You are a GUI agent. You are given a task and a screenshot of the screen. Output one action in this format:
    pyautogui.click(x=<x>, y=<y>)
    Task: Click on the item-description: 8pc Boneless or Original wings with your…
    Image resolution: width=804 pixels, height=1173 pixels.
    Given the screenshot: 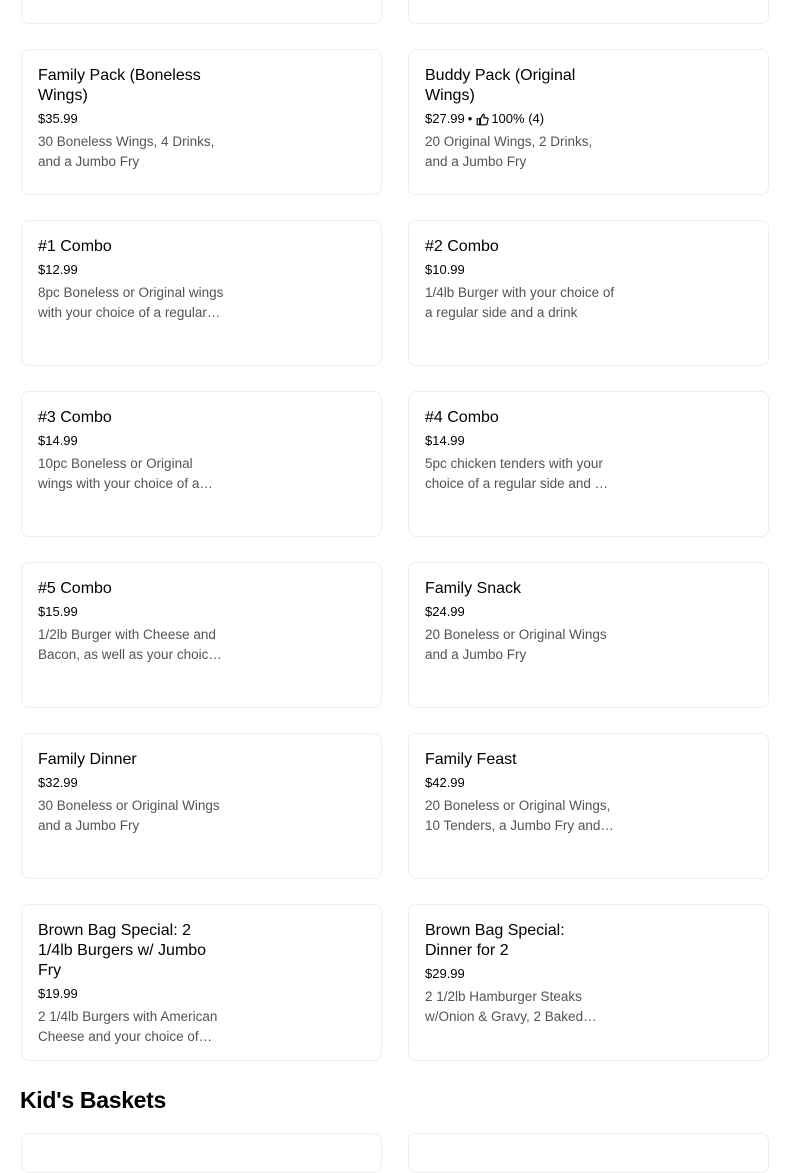 What is the action you would take?
    pyautogui.click(x=131, y=302)
    